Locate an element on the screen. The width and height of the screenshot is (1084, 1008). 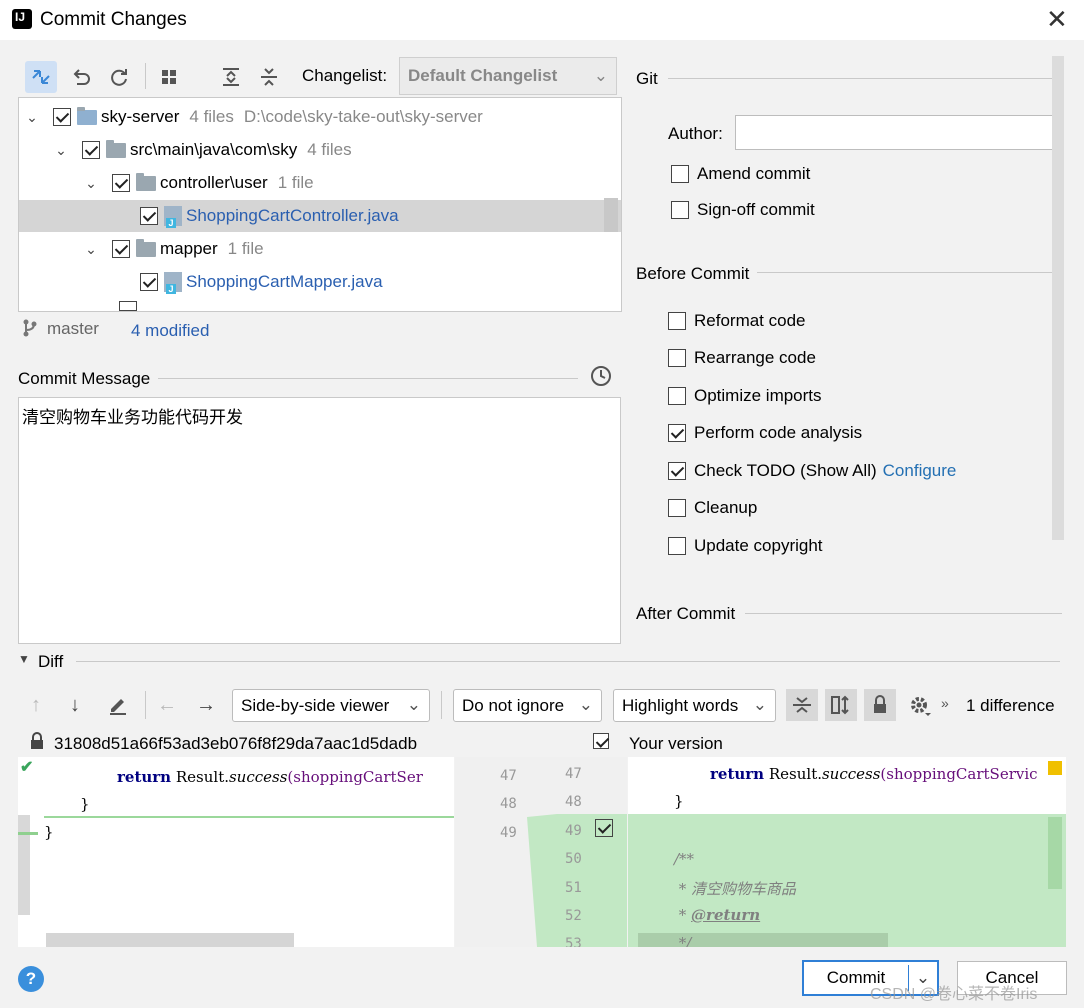
left-insert-line is located at coordinates (249, 817).